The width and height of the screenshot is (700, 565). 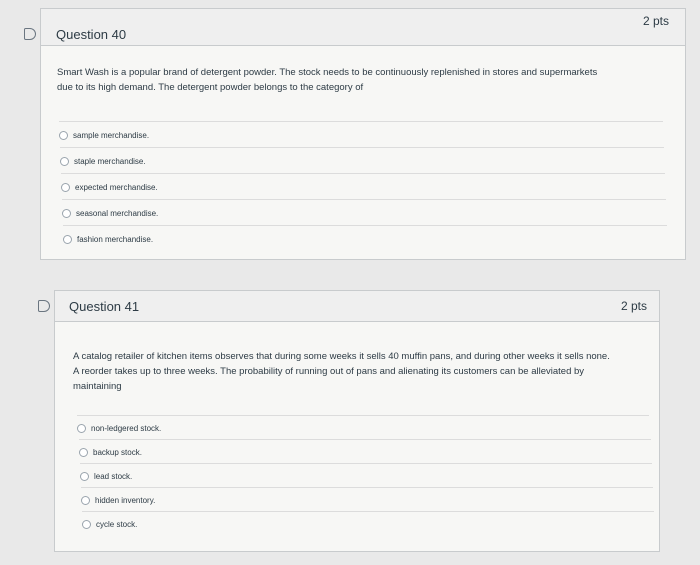 I want to click on answer-option-label: hidden inventory., so click(x=125, y=500).